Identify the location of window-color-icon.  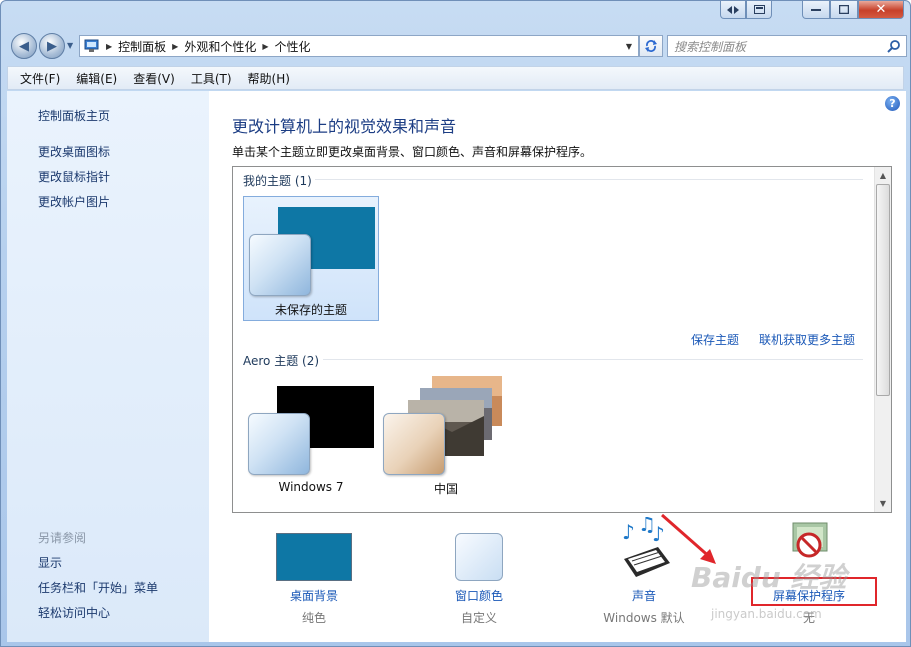
(479, 557).